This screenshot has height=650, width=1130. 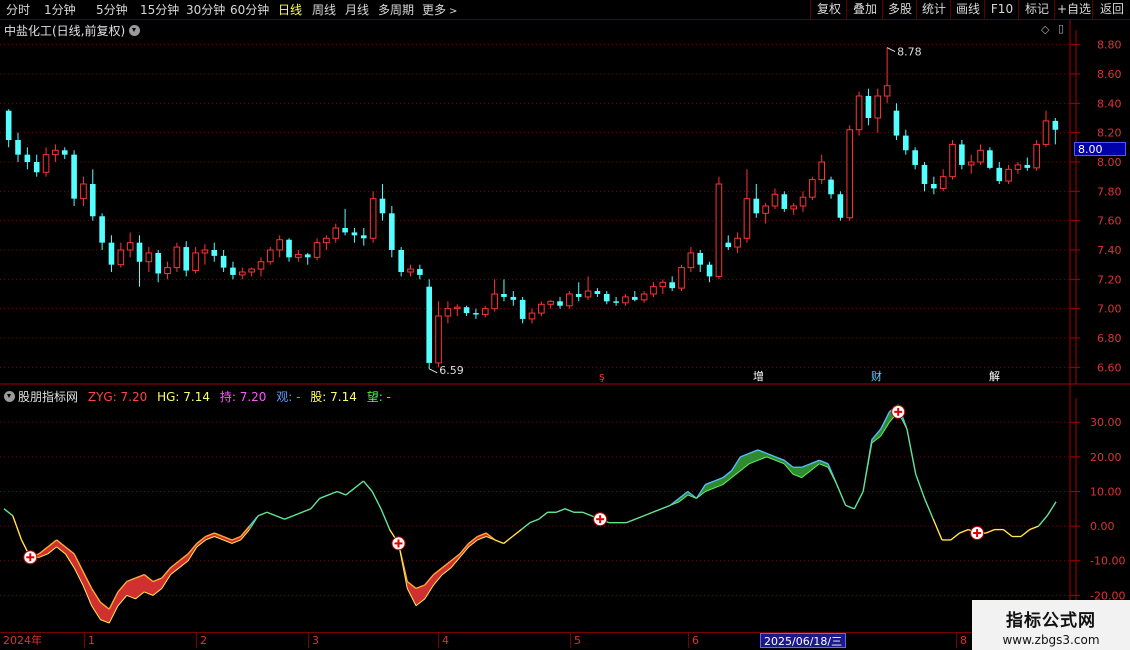 I want to click on event-marker-increase: 增, so click(x=758, y=377).